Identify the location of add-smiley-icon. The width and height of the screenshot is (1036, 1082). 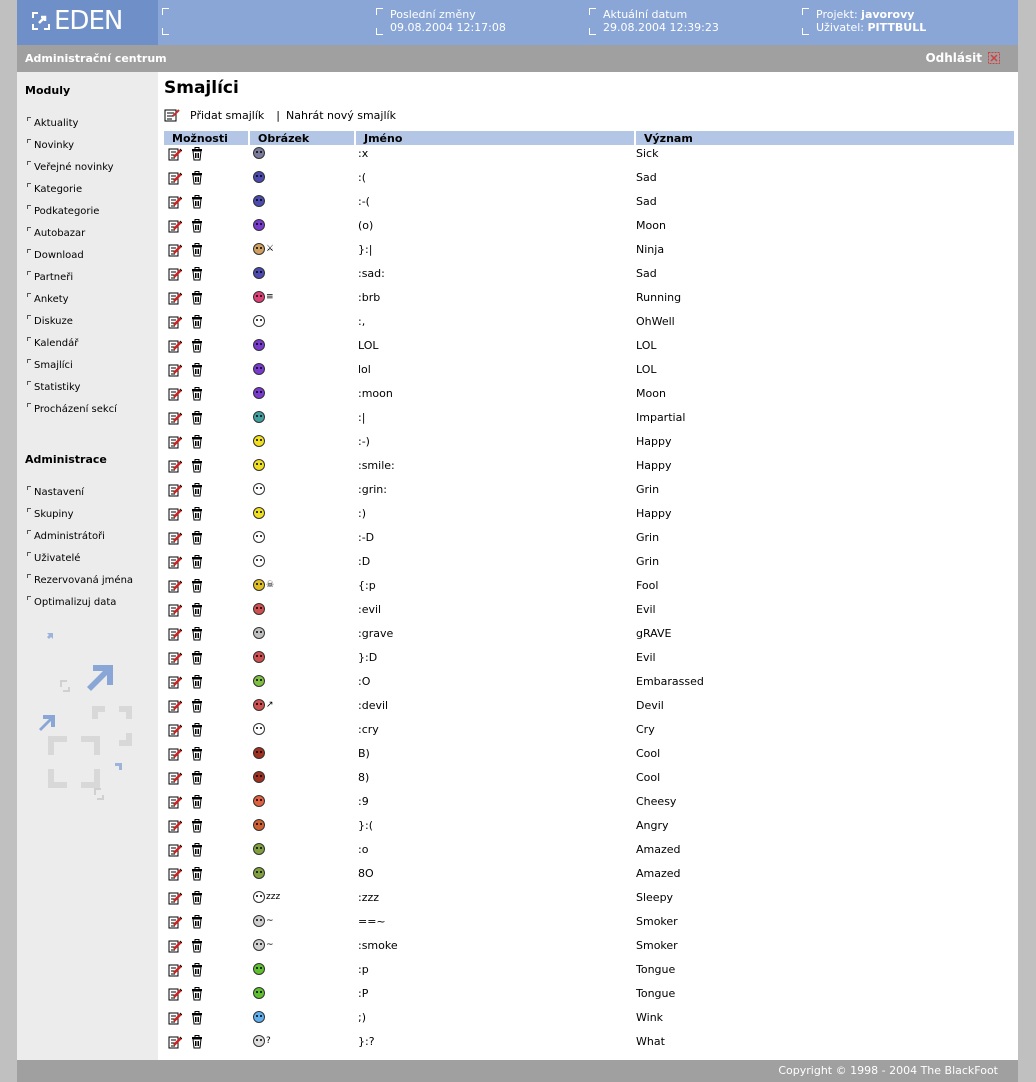
(172, 115).